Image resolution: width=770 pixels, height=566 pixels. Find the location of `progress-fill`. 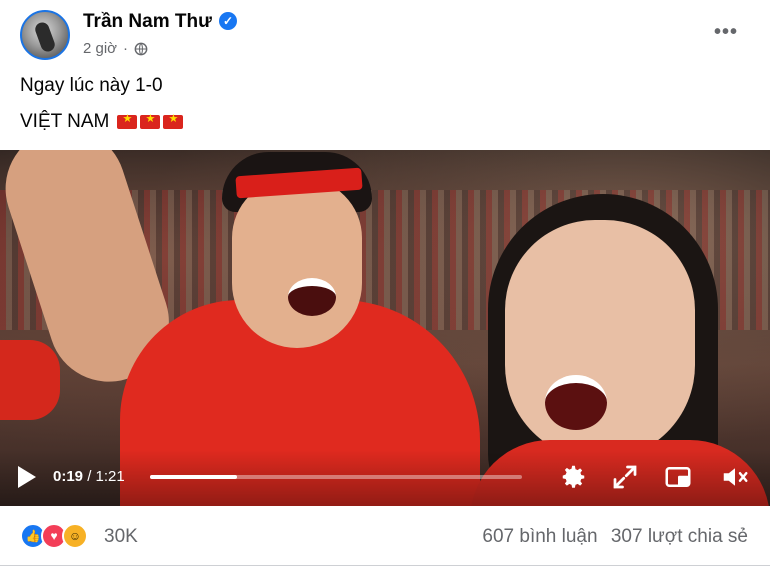

progress-fill is located at coordinates (194, 477).